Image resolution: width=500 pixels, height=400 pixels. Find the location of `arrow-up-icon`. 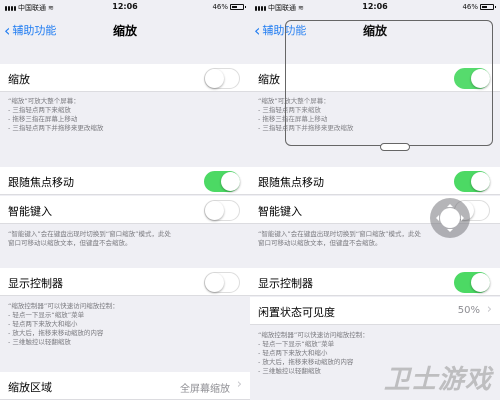

arrow-up-icon is located at coordinates (450, 204).